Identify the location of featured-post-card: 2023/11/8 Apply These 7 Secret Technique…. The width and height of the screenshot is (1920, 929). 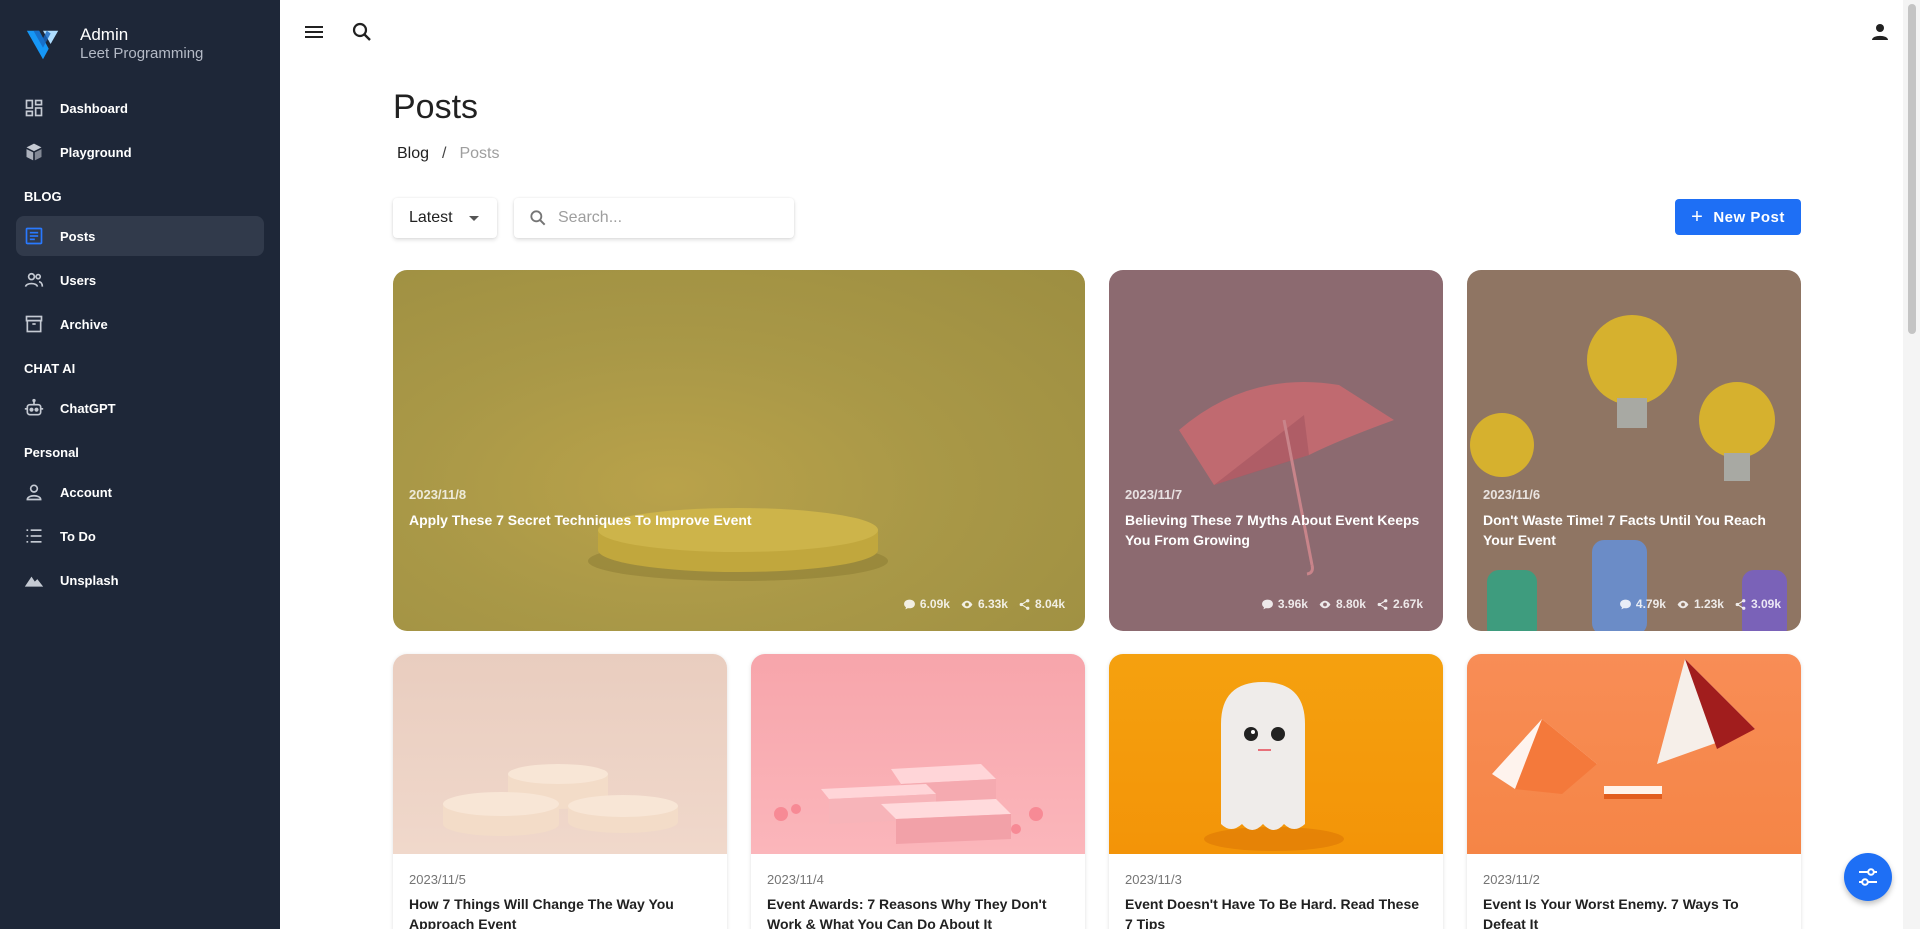
(739, 450).